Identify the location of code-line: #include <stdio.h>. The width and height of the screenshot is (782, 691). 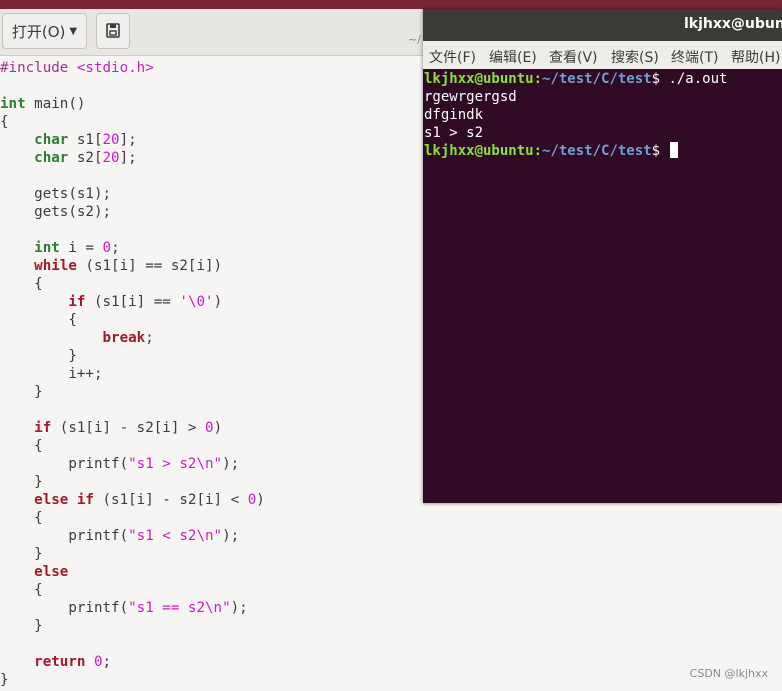
(77, 68).